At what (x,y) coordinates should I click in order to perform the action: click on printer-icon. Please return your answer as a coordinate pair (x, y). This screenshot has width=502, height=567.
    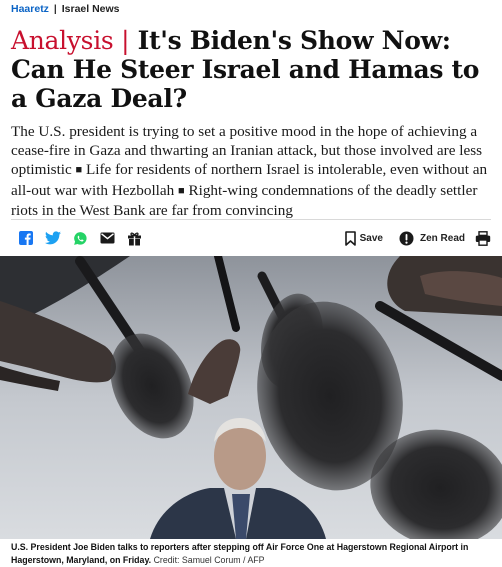
    Looking at the image, I should click on (483, 238).